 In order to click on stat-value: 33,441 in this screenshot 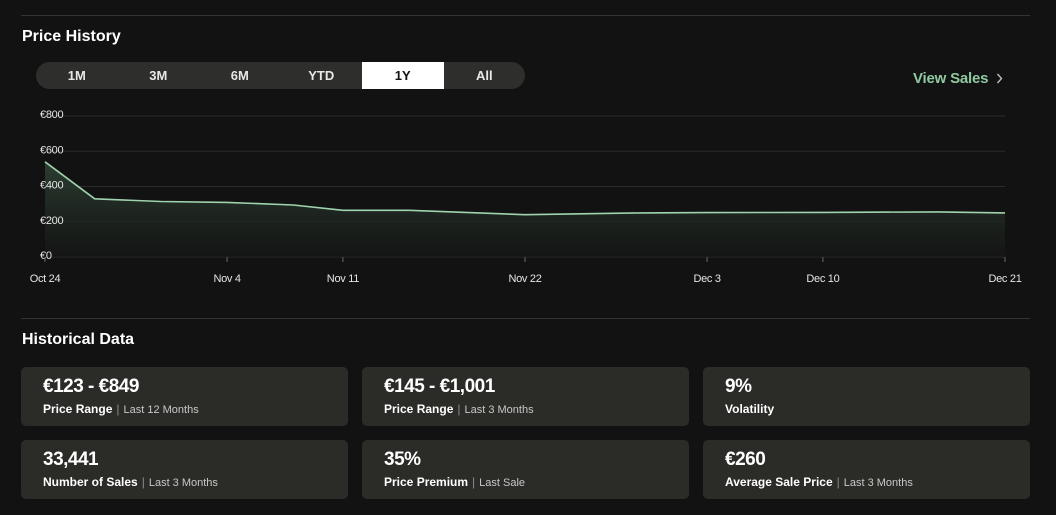, I will do `click(71, 459)`.